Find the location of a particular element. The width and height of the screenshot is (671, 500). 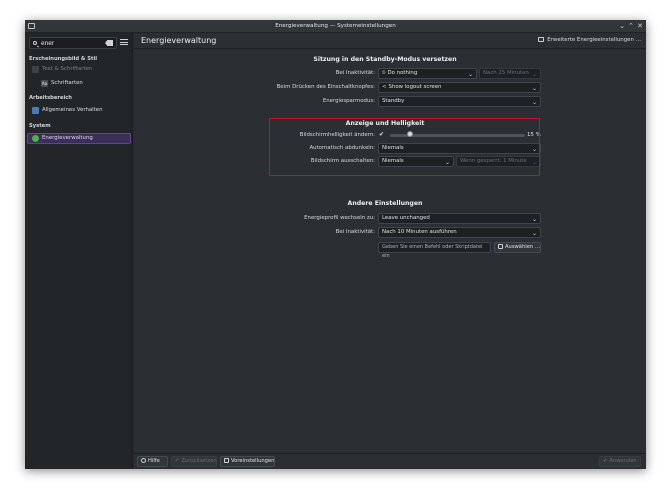

defaults-button: Voreinstellungen is located at coordinates (247, 461).